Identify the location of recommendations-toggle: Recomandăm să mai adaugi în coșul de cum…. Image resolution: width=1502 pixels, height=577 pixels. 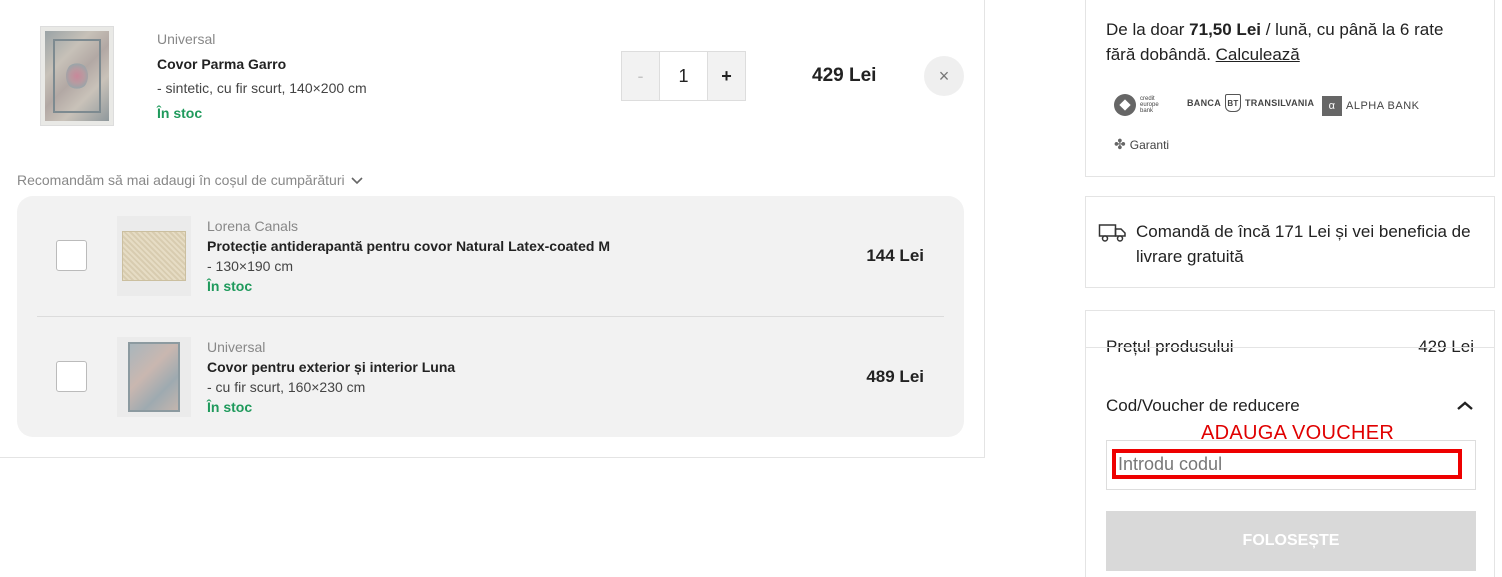
(190, 180).